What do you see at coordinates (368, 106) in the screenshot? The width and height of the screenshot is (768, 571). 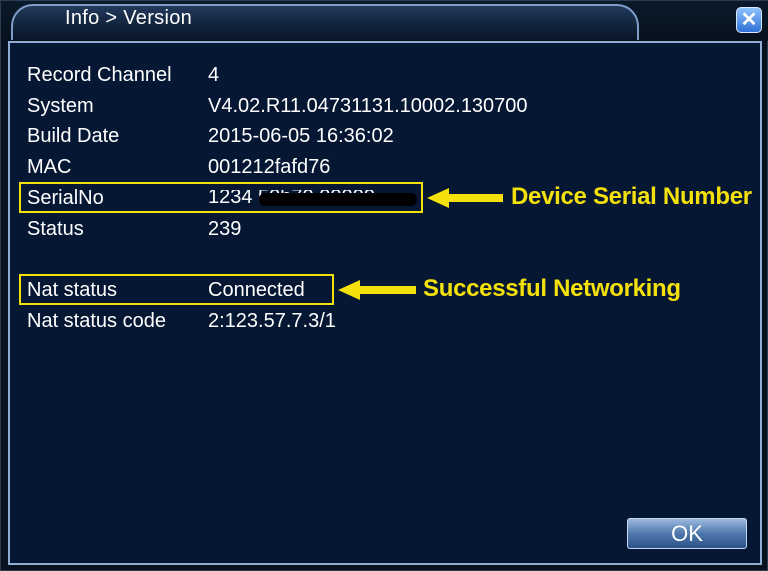 I see `system-value: V4.02.R11.04731131.10002.130700` at bounding box center [368, 106].